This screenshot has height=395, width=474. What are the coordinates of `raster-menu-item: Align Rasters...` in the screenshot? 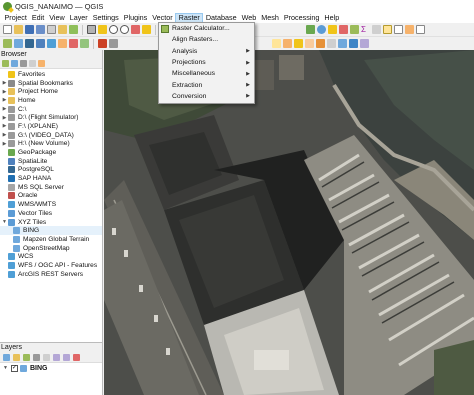 It's located at (206, 39).